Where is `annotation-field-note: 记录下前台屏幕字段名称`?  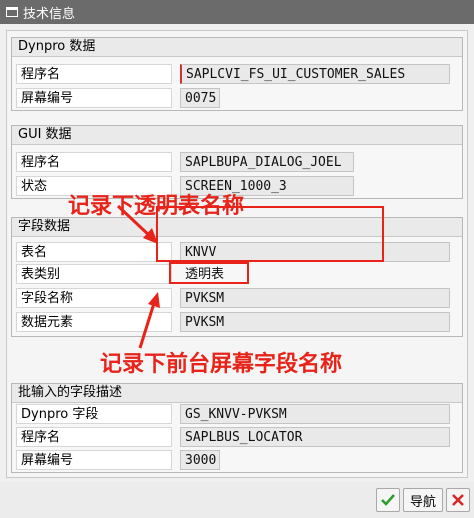 annotation-field-note: 记录下前台屏幕字段名称 is located at coordinates (221, 364).